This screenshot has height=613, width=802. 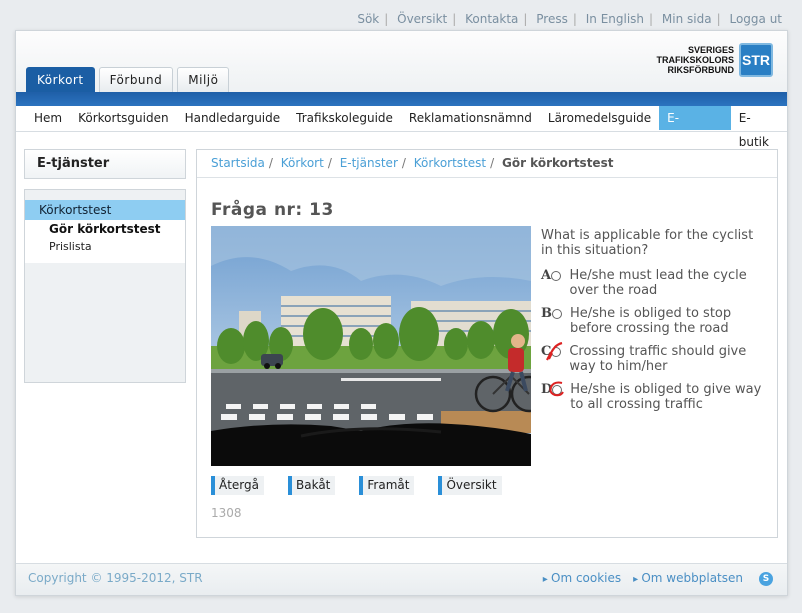 I want to click on footer-link-cookies: Om cookies, so click(x=582, y=578).